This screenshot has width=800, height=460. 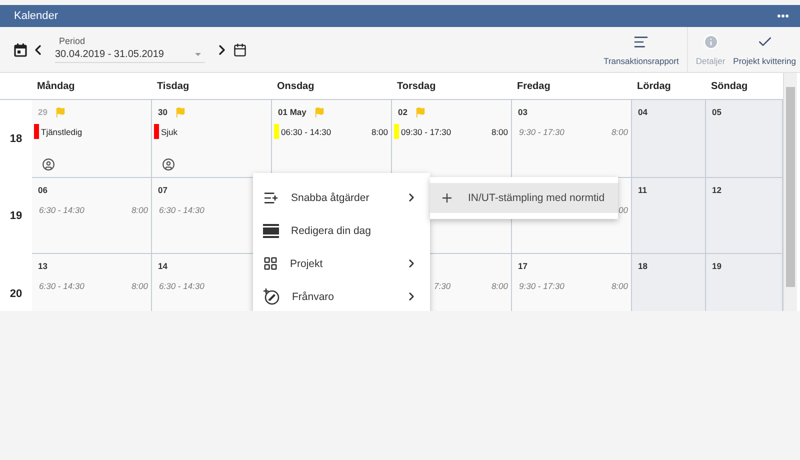 What do you see at coordinates (717, 266) in the screenshot?
I see `date-number: 19` at bounding box center [717, 266].